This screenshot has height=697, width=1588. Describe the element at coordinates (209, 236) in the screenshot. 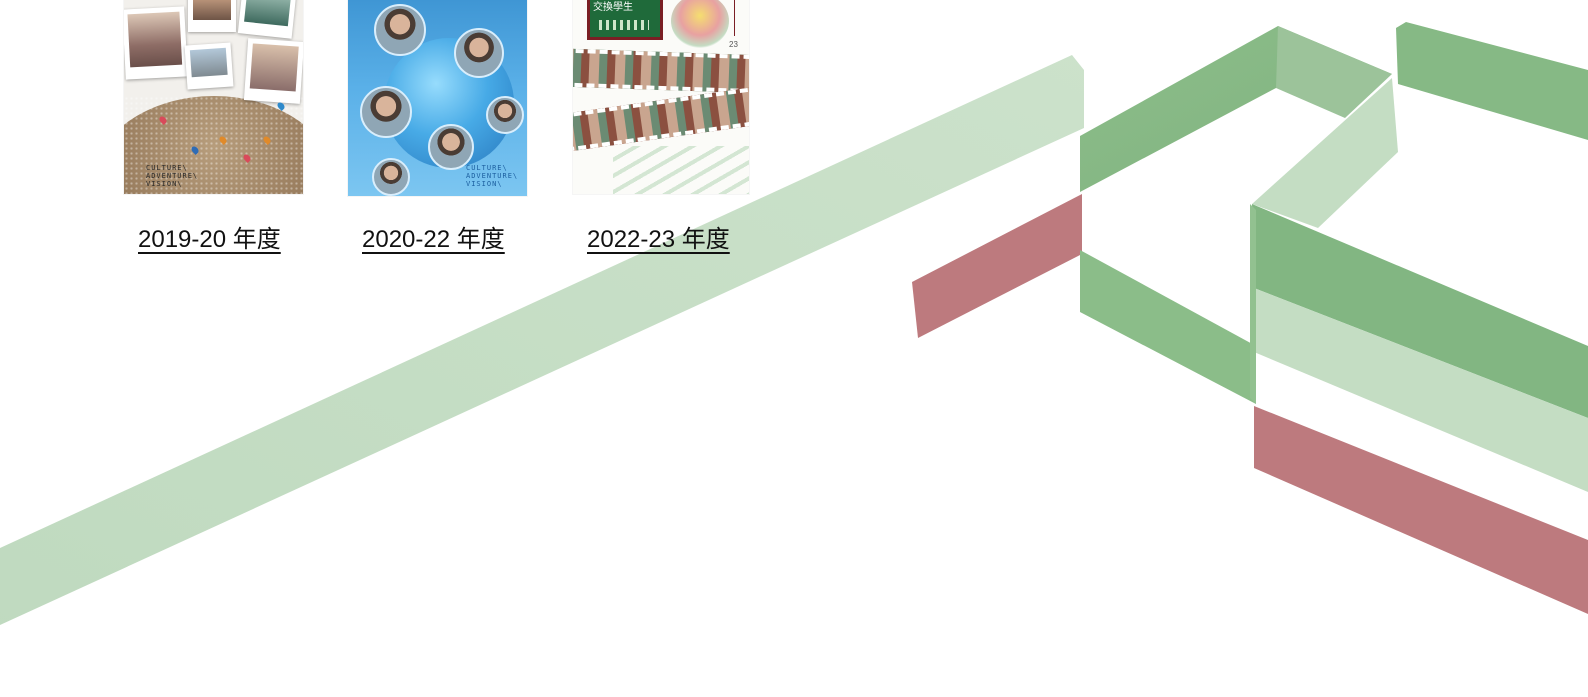

I see `year-link-2019-20: 2019-20 年度` at that location.